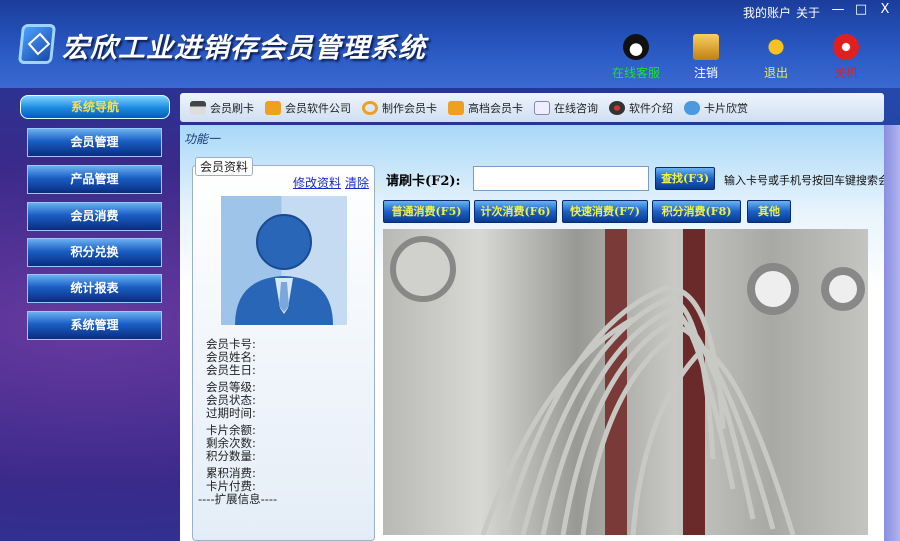 This screenshot has height=541, width=900. What do you see at coordinates (806, 180) in the screenshot?
I see `search-hint: 输入卡号或手机号按回车键搜索会` at bounding box center [806, 180].